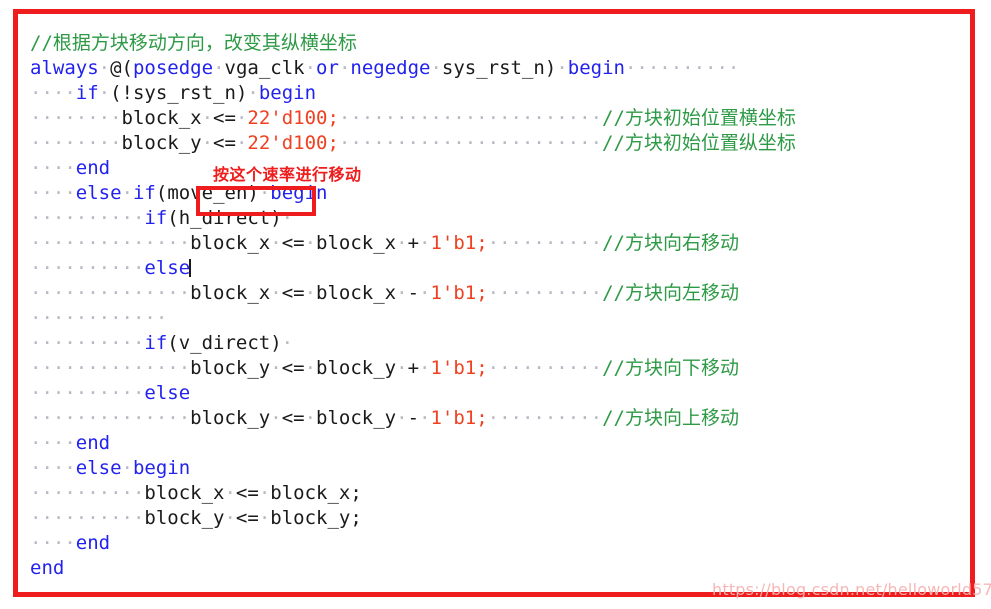 The width and height of the screenshot is (991, 609). I want to click on code-token-kw: always, so click(64, 68).